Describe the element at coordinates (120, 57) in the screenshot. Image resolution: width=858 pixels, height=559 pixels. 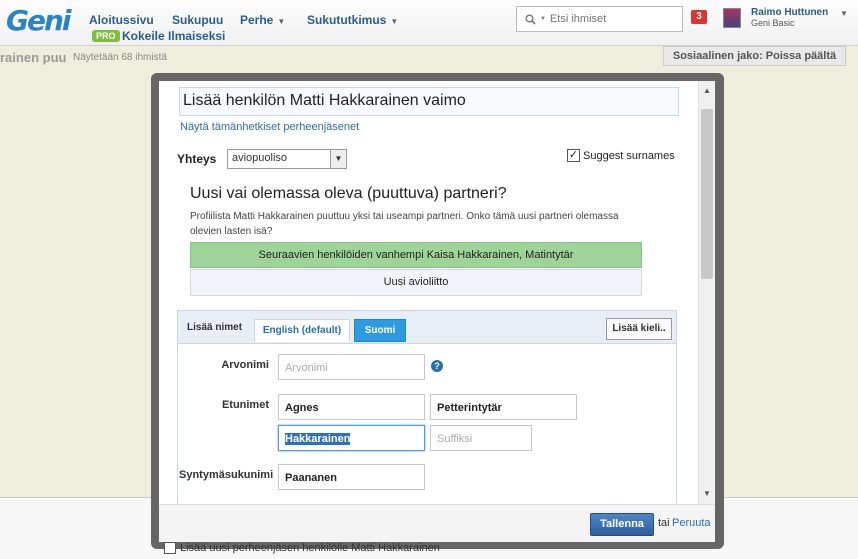
I see `people-count: Näytetään 68 ihmistä` at that location.